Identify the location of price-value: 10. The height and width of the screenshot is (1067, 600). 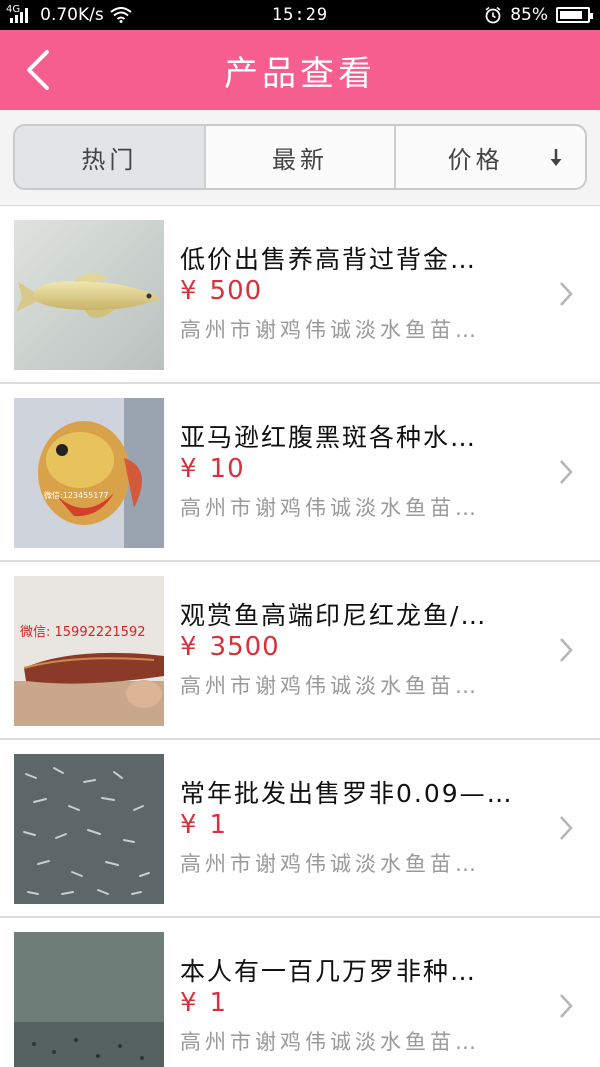
(227, 469).